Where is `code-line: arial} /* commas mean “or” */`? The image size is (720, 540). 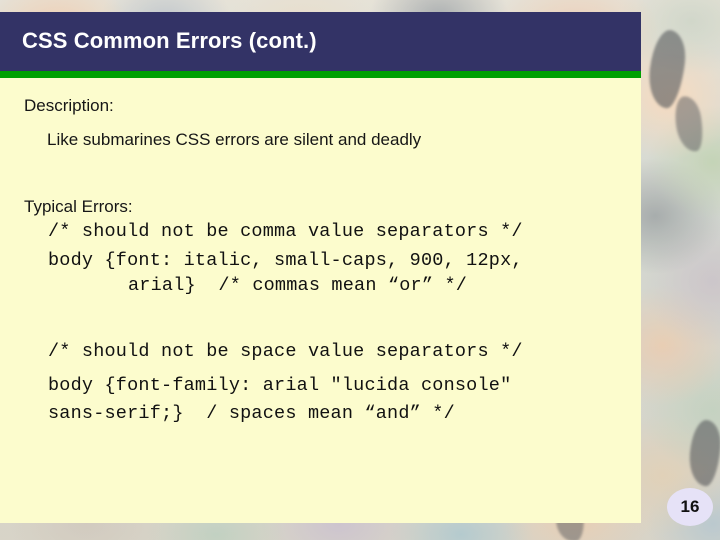 code-line: arial} /* commas mean “or” */ is located at coordinates (298, 285).